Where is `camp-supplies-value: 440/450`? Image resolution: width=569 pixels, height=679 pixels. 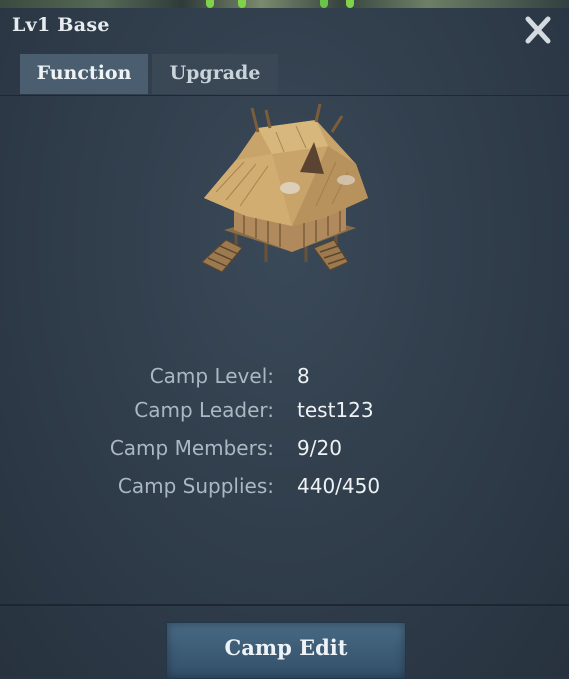
camp-supplies-value: 440/450 is located at coordinates (339, 486).